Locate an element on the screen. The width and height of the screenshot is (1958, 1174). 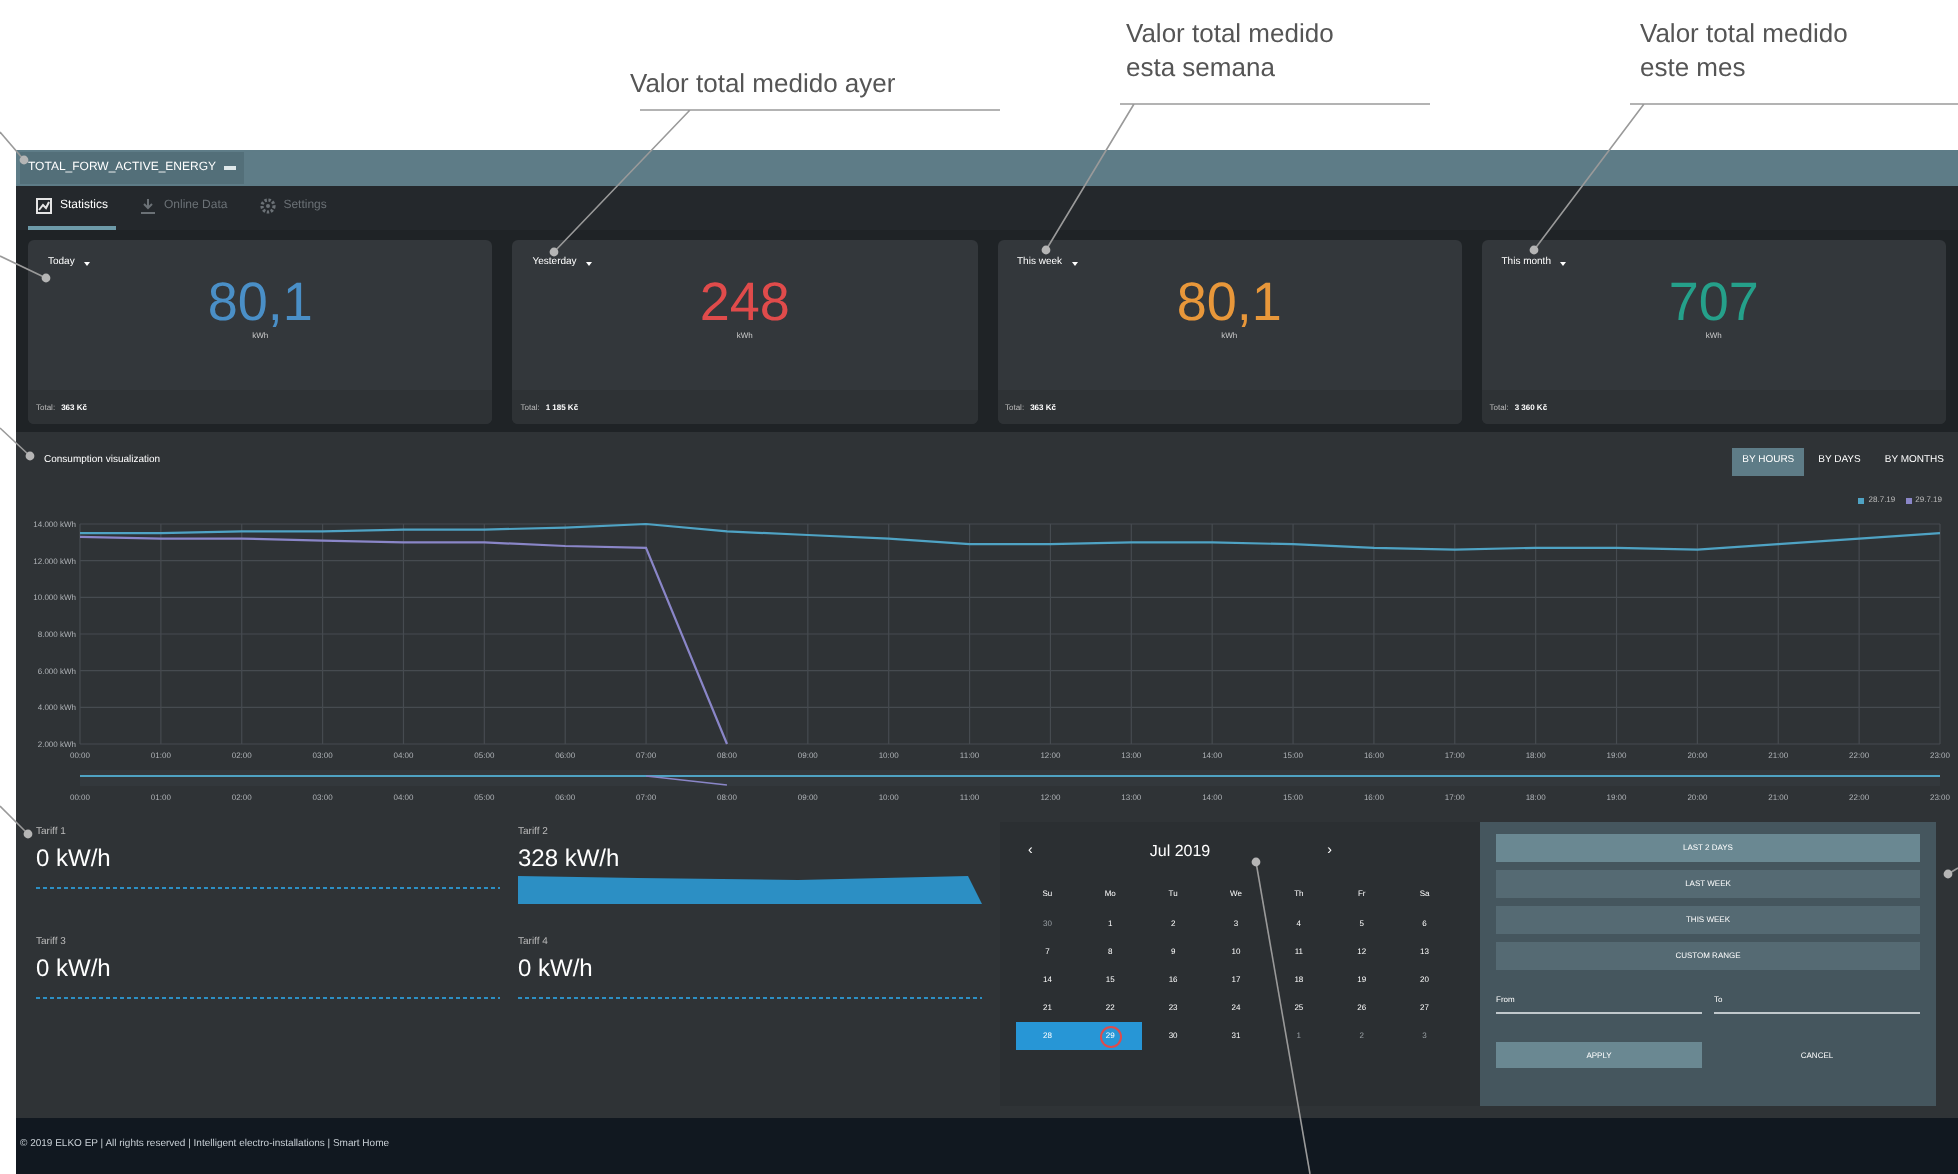
range-navigator is located at coordinates (1010, 778).